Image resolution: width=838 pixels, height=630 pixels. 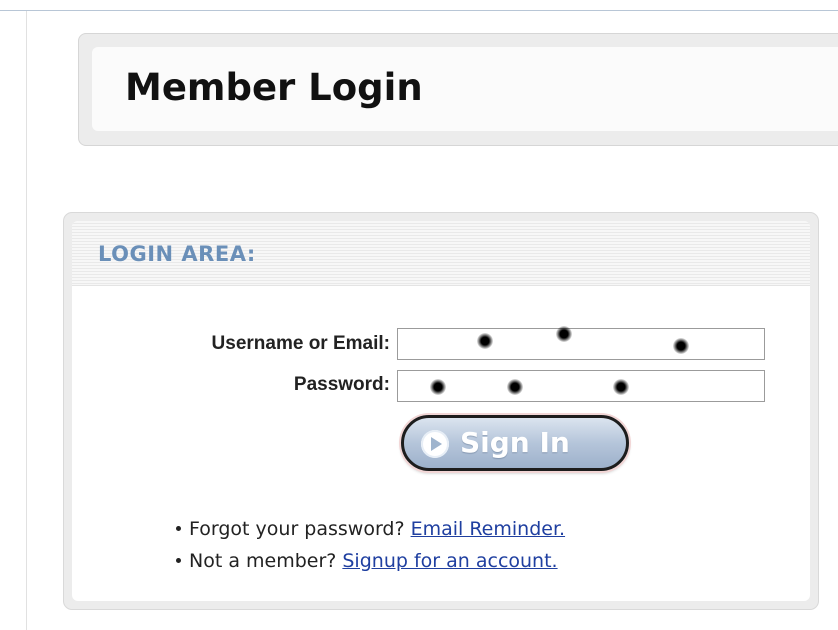 What do you see at coordinates (488, 529) in the screenshot?
I see `email-reminder-link: Email Reminder.` at bounding box center [488, 529].